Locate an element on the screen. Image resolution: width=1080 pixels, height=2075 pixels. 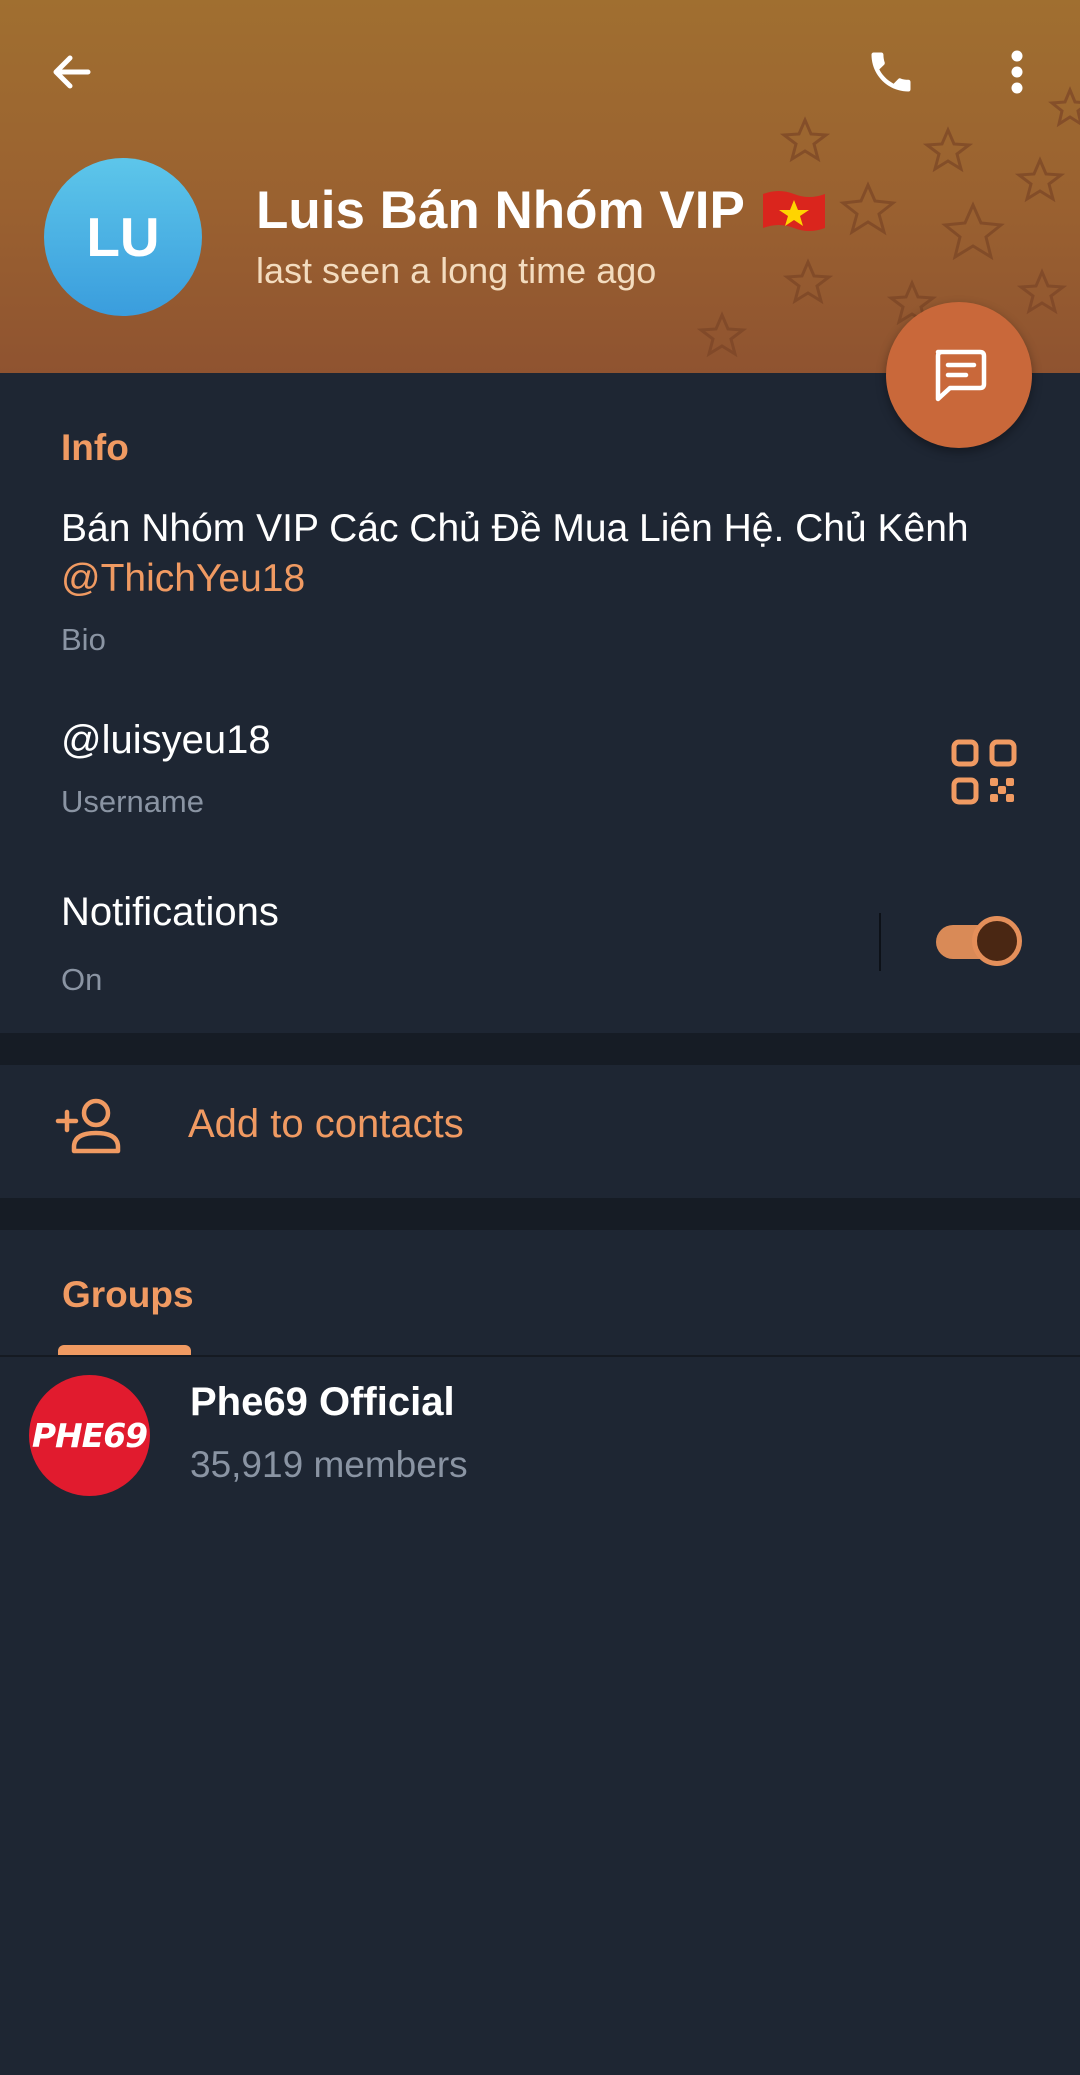
more-options-button is located at coordinates (1017, 72).